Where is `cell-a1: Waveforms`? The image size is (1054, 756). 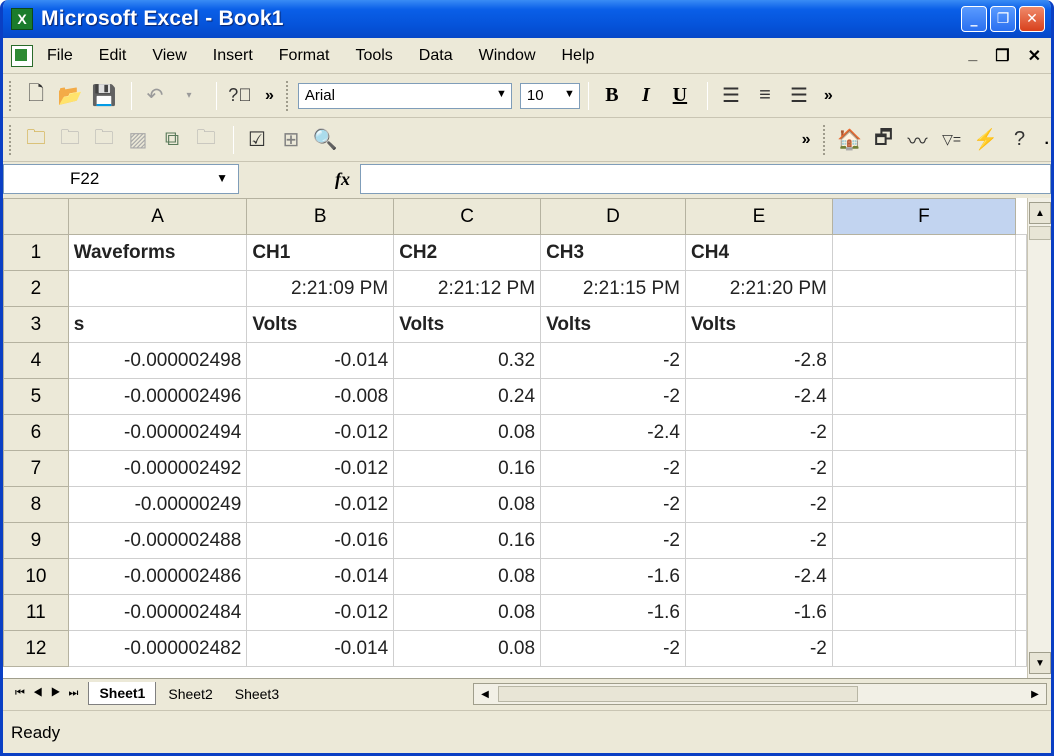
cell-a1: Waveforms is located at coordinates (157, 252).